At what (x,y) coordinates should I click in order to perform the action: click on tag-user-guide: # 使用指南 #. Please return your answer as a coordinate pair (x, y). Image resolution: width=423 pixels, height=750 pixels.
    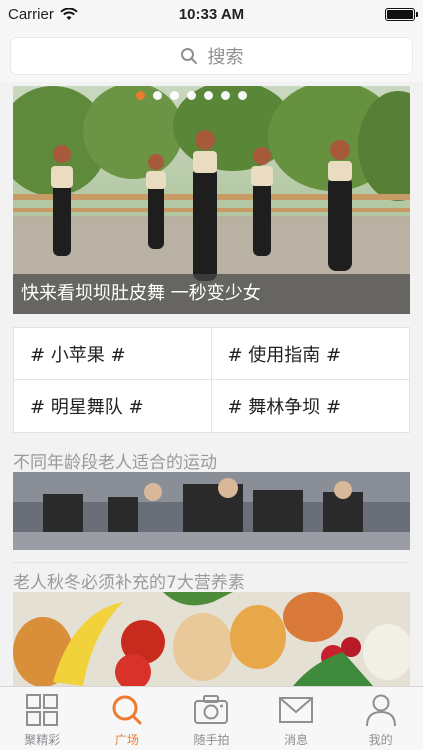
    Looking at the image, I should click on (310, 354).